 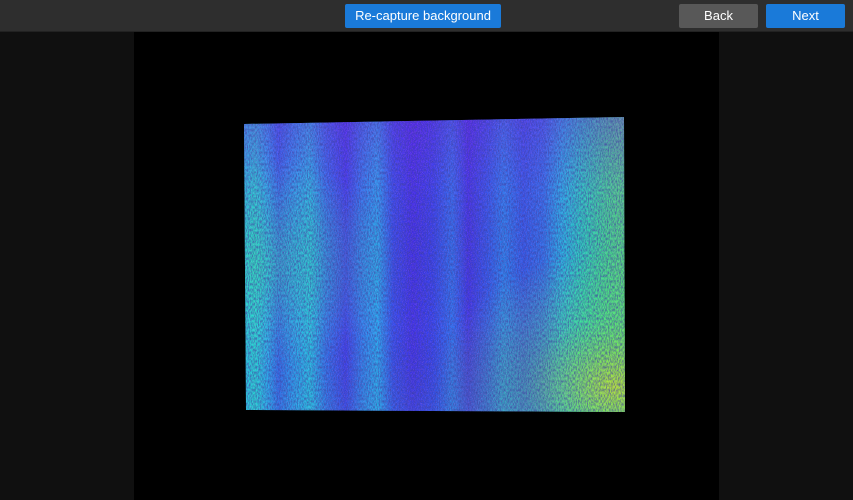 I want to click on back-button: Back, so click(x=718, y=16).